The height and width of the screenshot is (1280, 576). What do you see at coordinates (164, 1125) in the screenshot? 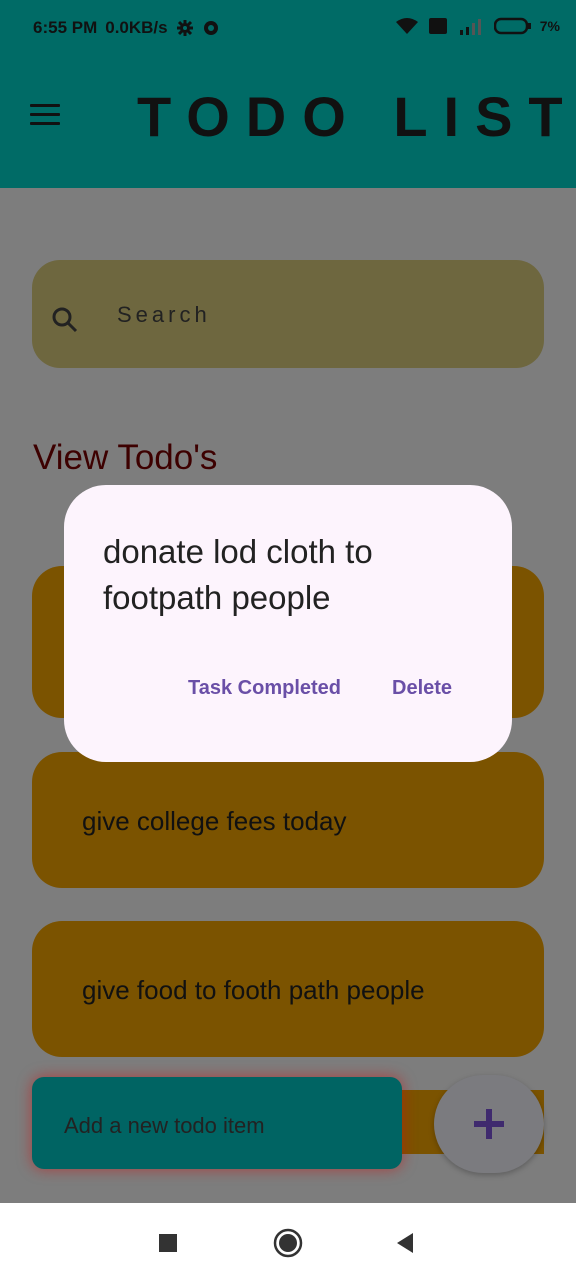
I see `add-todo-placeholder: Add a new todo item` at bounding box center [164, 1125].